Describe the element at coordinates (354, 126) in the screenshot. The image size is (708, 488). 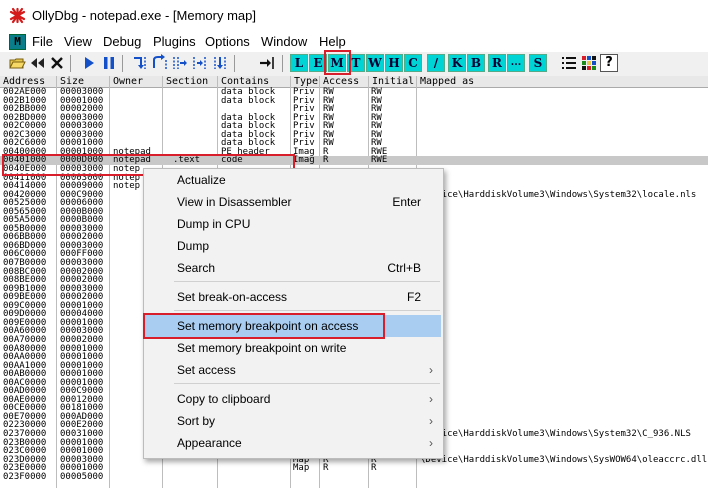
I see `table-row: 002C0000 00003000 data block Priv RW RW` at that location.